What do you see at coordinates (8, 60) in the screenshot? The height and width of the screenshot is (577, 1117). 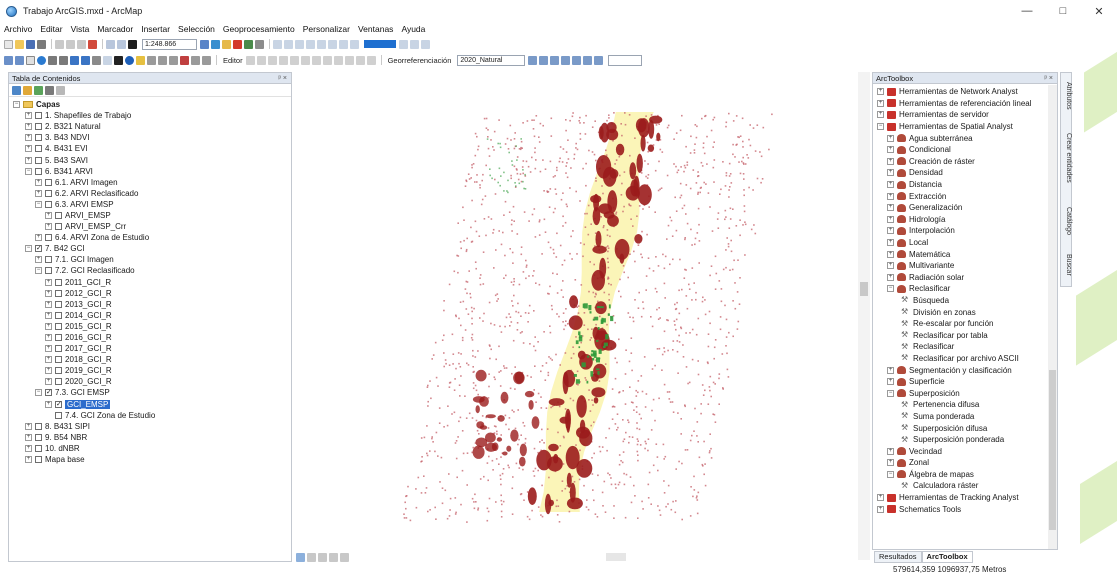 I see `zoom-in-icon` at bounding box center [8, 60].